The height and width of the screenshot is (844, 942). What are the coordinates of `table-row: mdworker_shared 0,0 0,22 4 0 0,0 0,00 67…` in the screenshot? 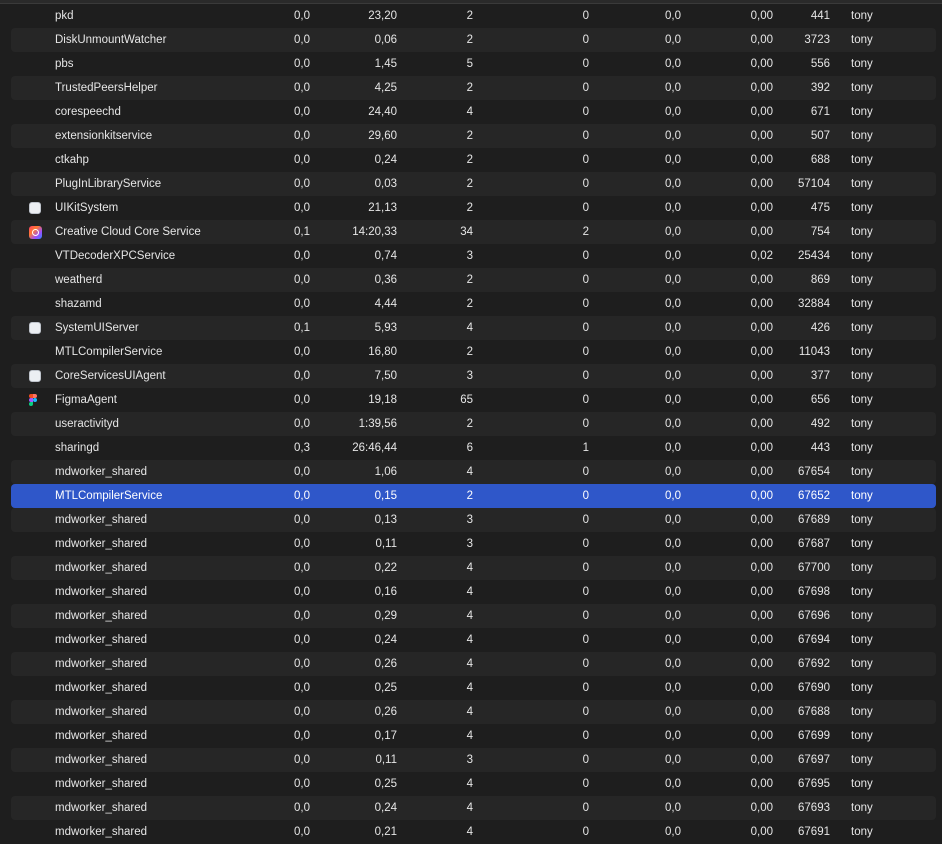 It's located at (473, 568).